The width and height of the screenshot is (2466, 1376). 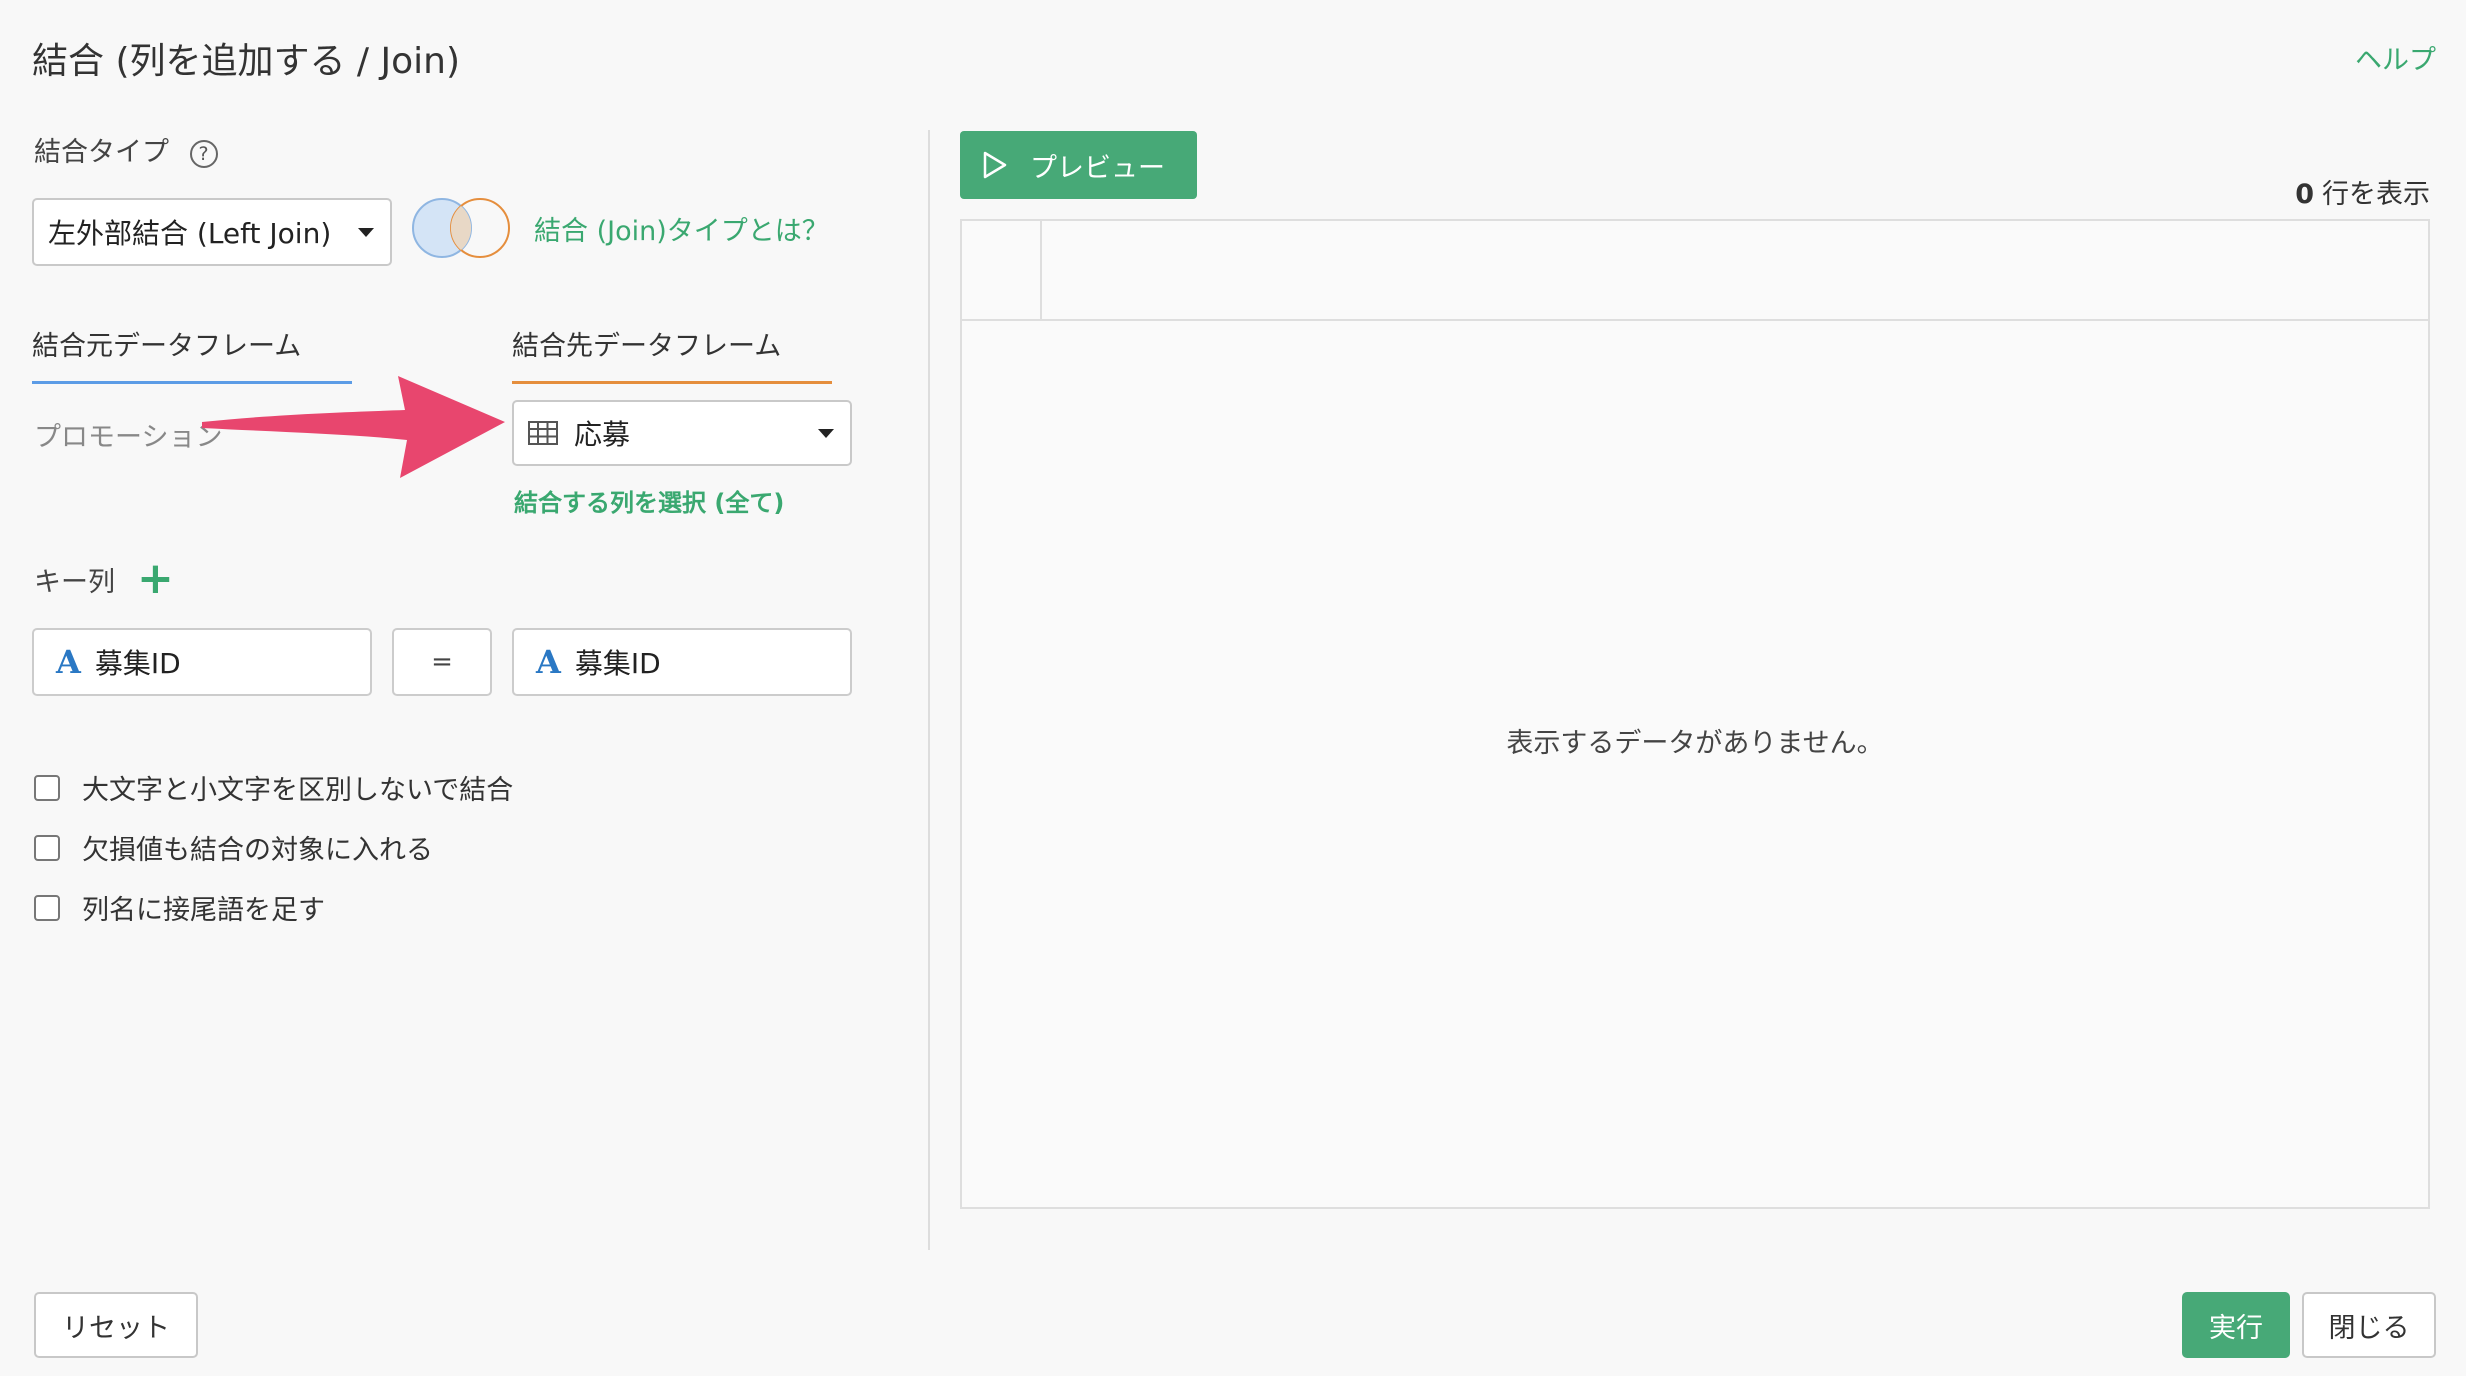 I want to click on include-missing-checkbox, so click(x=47, y=847).